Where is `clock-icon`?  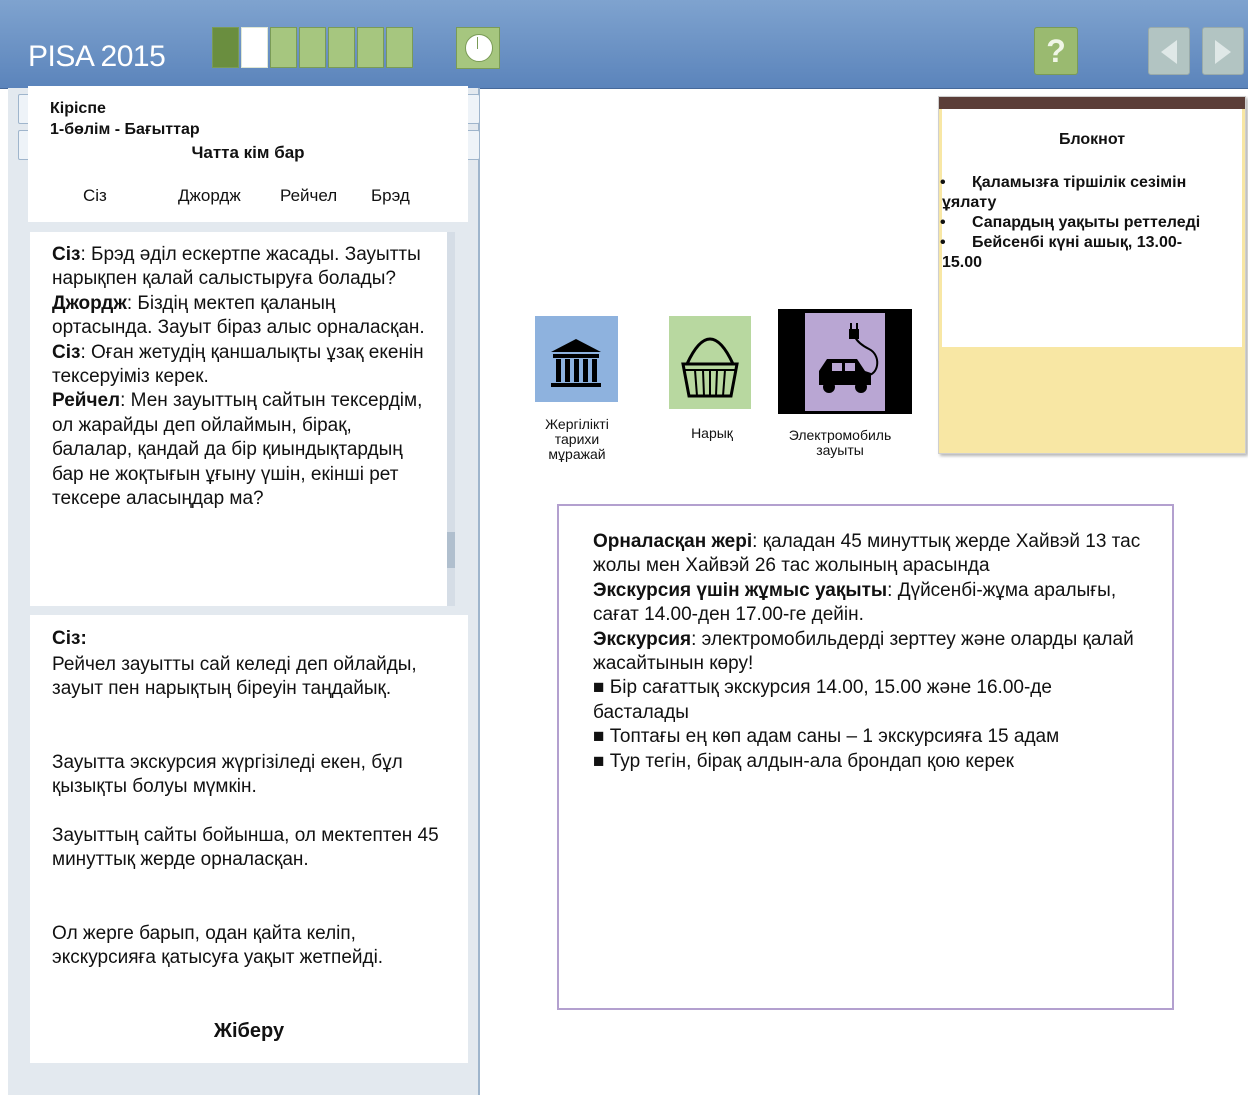 clock-icon is located at coordinates (479, 48).